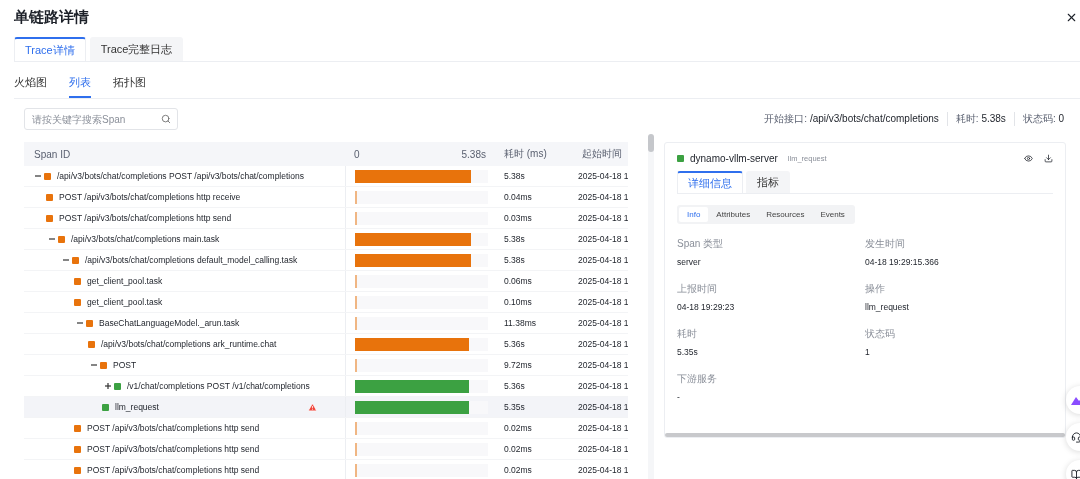  Describe the element at coordinates (30, 86) in the screenshot. I see `view-tab: 火焰图` at that location.